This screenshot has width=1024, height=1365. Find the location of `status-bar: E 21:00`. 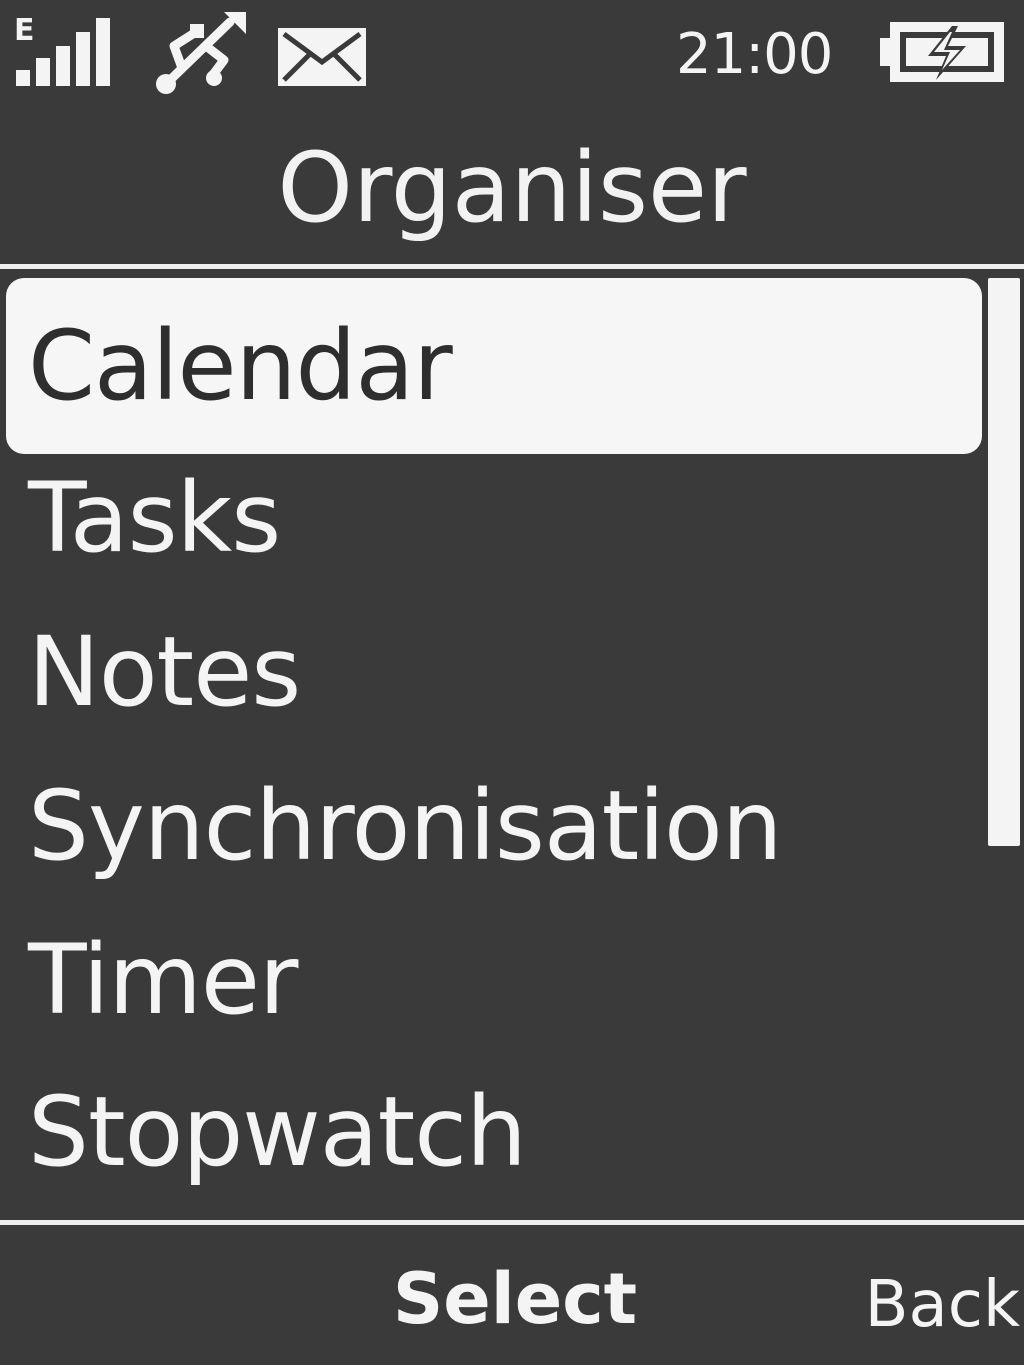

status-bar: E 21:00 is located at coordinates (512, 56).